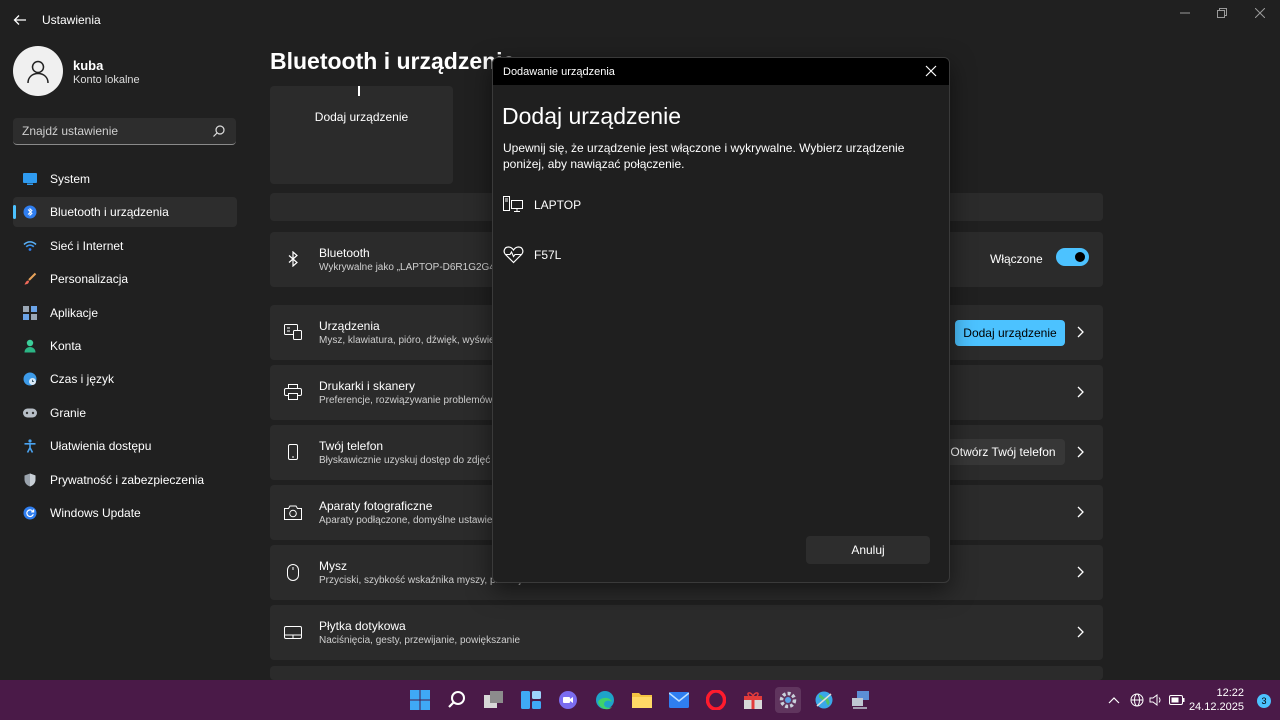  What do you see at coordinates (406, 400) in the screenshot?
I see `card-subtitle: Preferencje, rozwiązywanie problemów` at bounding box center [406, 400].